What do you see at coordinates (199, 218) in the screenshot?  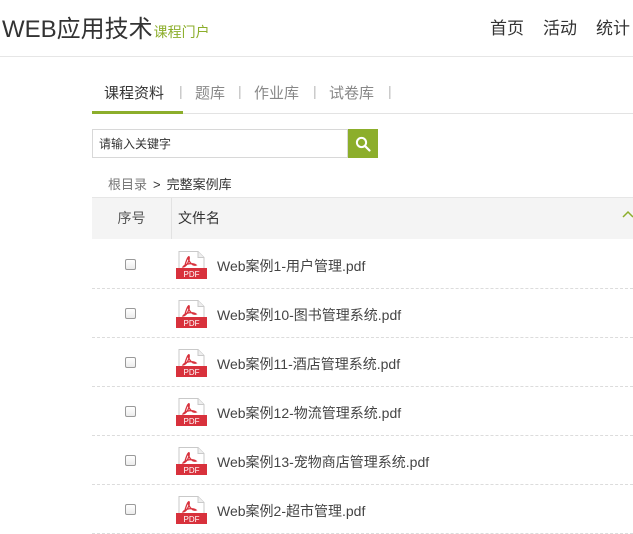 I see `column-header-filename: 文件名` at bounding box center [199, 218].